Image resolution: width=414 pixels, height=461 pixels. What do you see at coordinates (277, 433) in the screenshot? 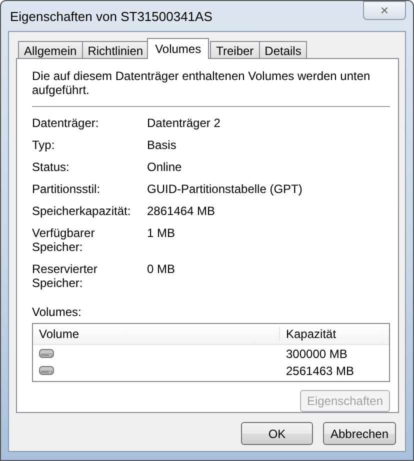
I see `dialog-button: OK` at bounding box center [277, 433].